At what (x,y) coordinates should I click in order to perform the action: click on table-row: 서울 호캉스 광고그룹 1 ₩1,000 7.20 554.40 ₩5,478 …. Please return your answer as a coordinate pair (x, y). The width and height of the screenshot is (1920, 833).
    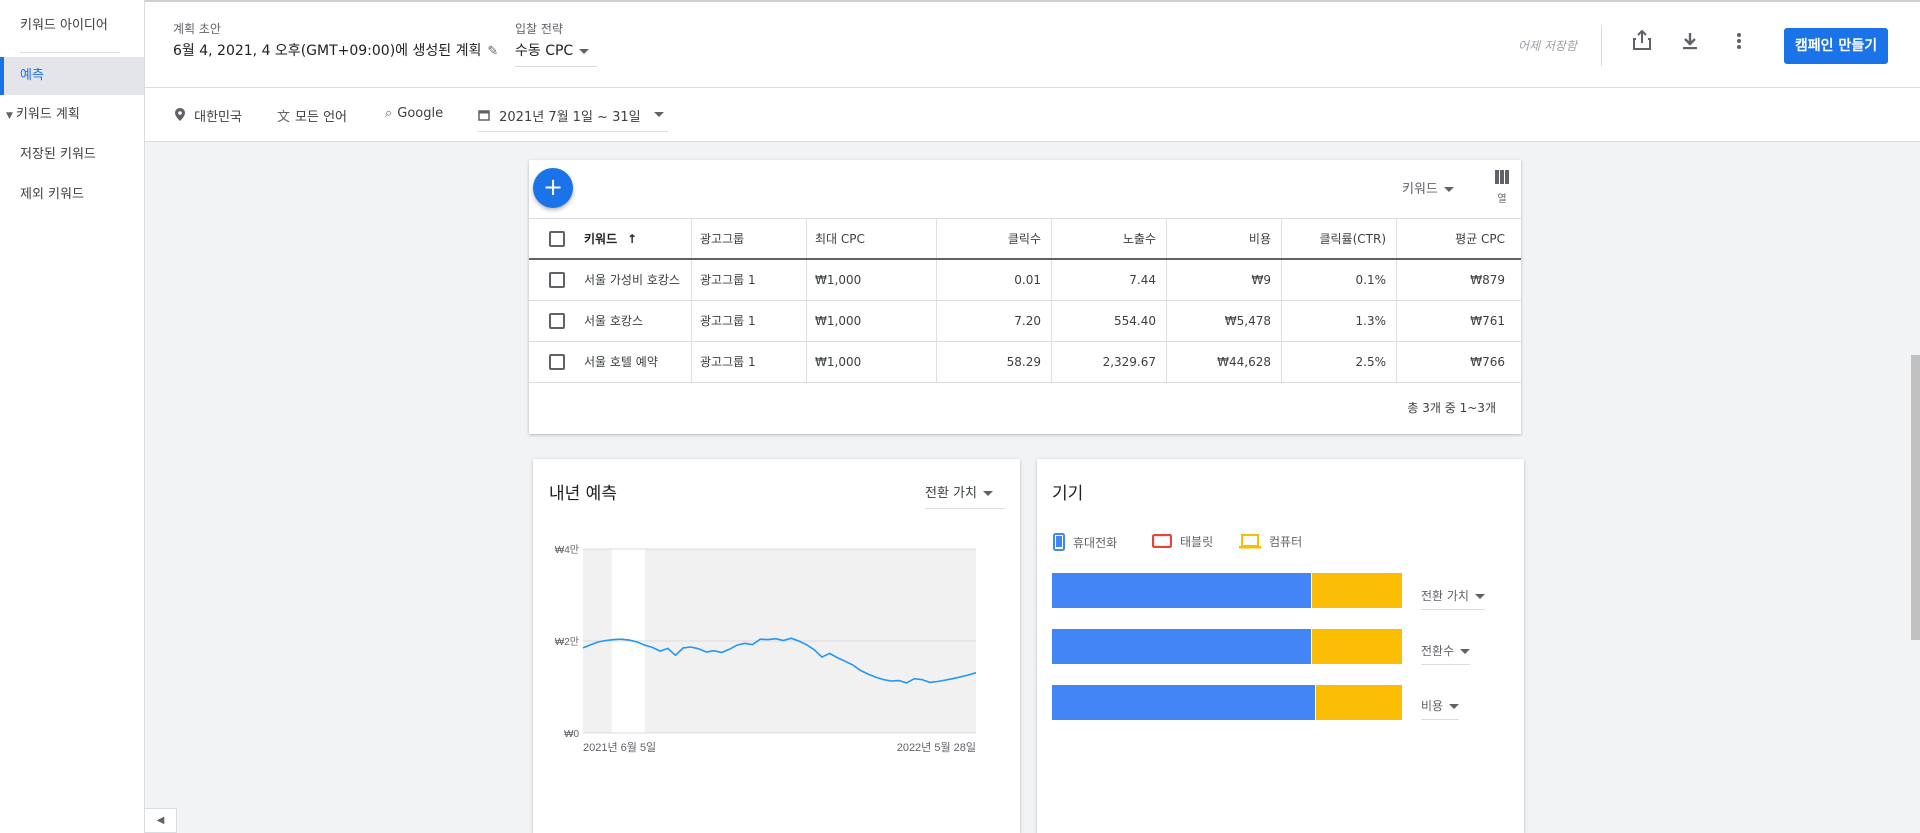
    Looking at the image, I should click on (1025, 321).